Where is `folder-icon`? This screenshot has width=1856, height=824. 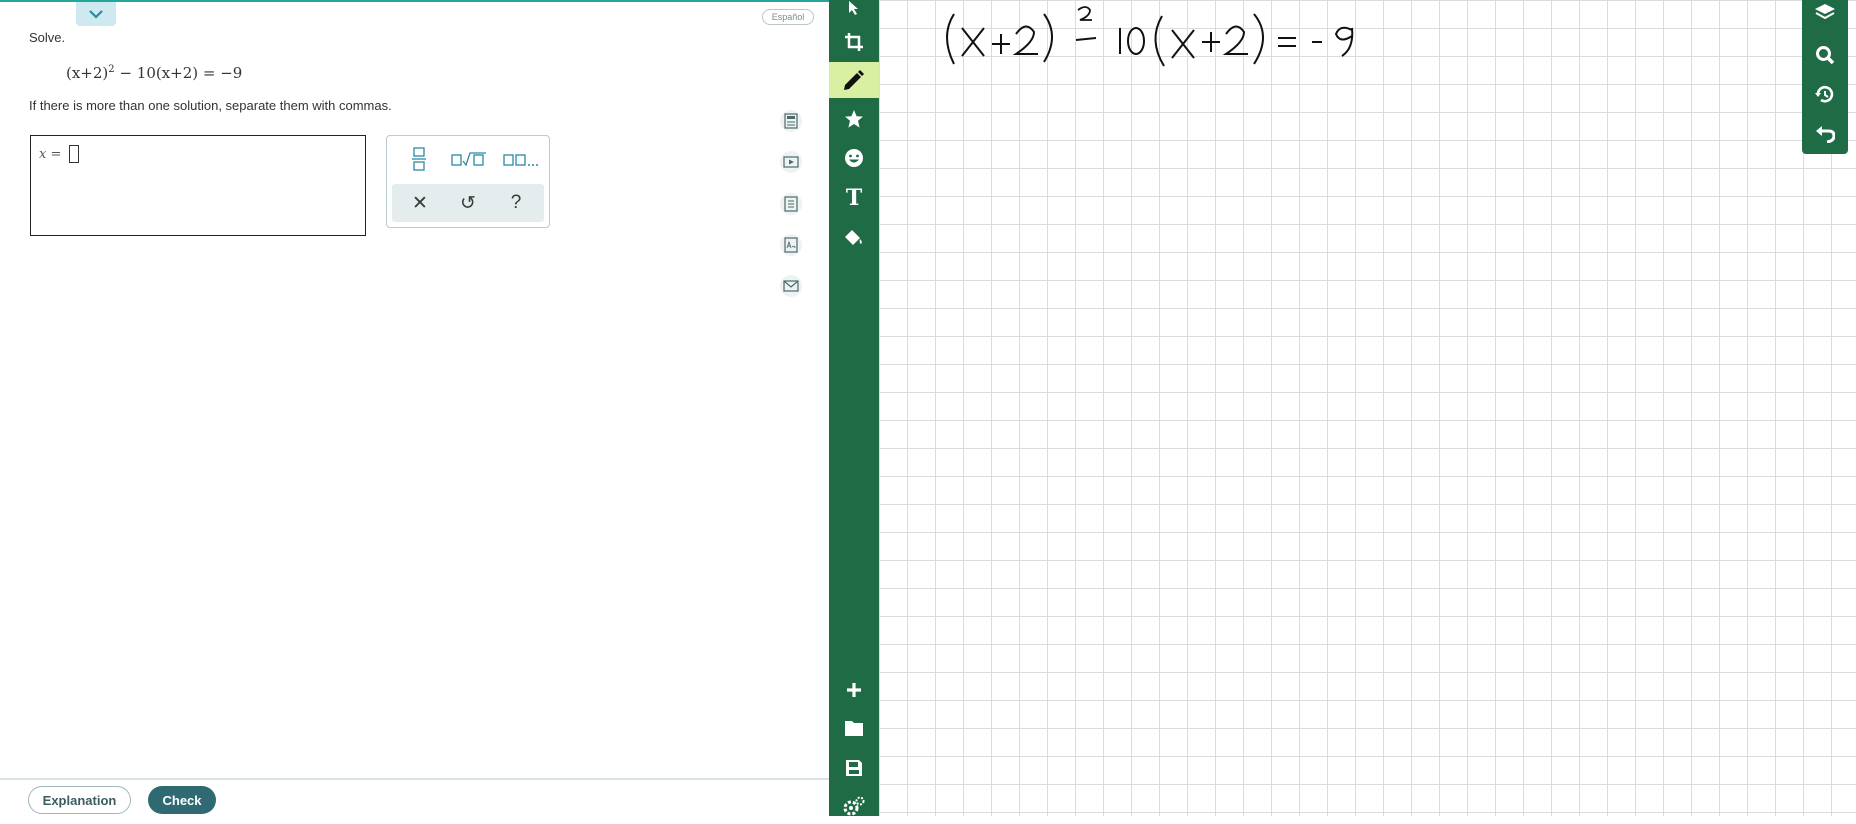
folder-icon is located at coordinates (854, 728).